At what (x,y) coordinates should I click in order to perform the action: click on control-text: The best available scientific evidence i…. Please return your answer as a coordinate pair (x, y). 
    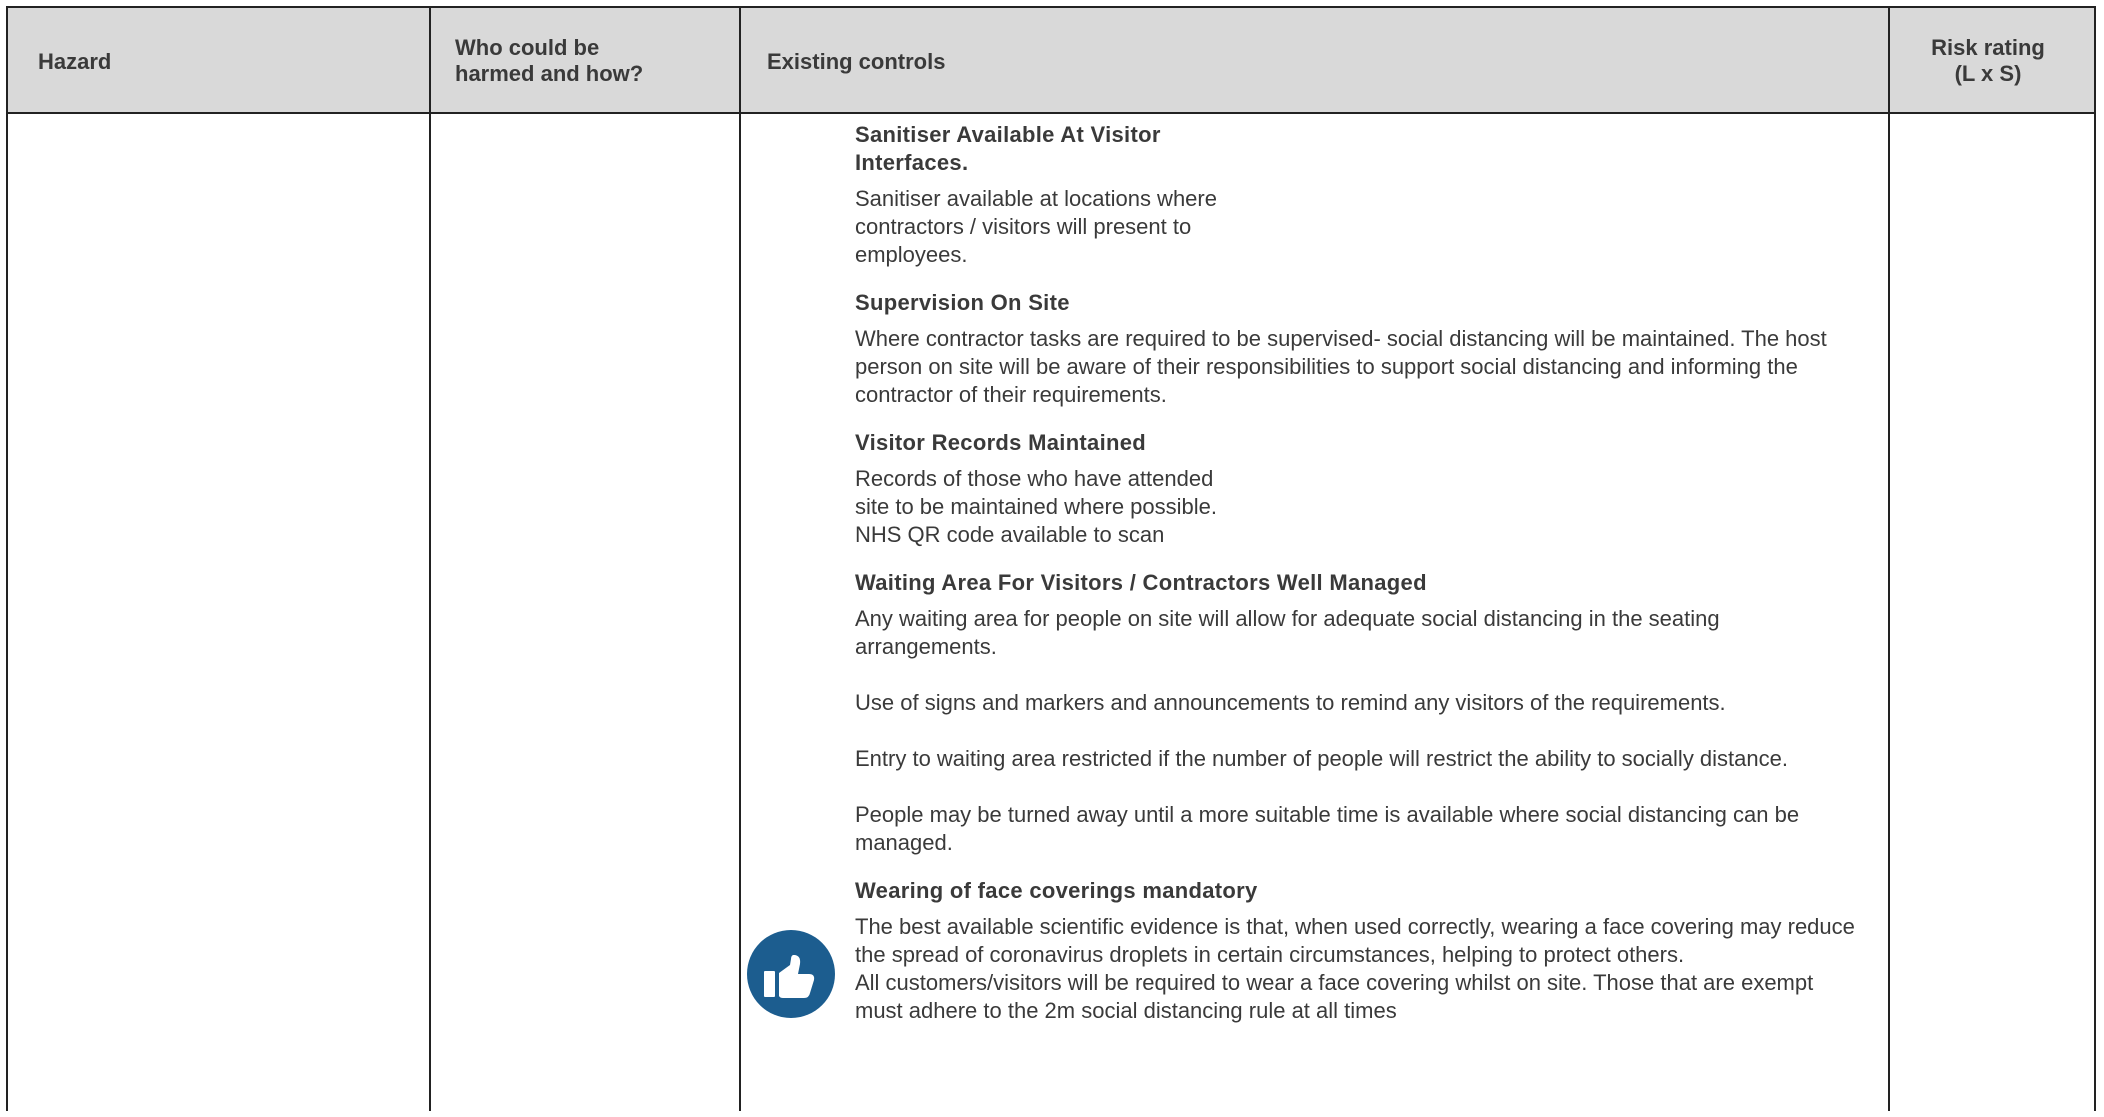
    Looking at the image, I should click on (1355, 968).